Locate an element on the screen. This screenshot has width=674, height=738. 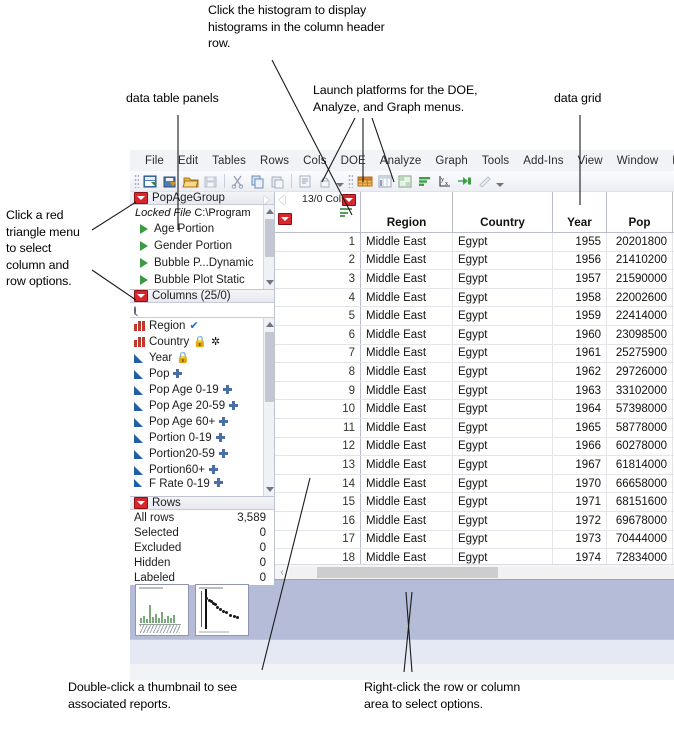
table-row: 11 Middle East Egypt 1965 58778000 is located at coordinates (474, 428).